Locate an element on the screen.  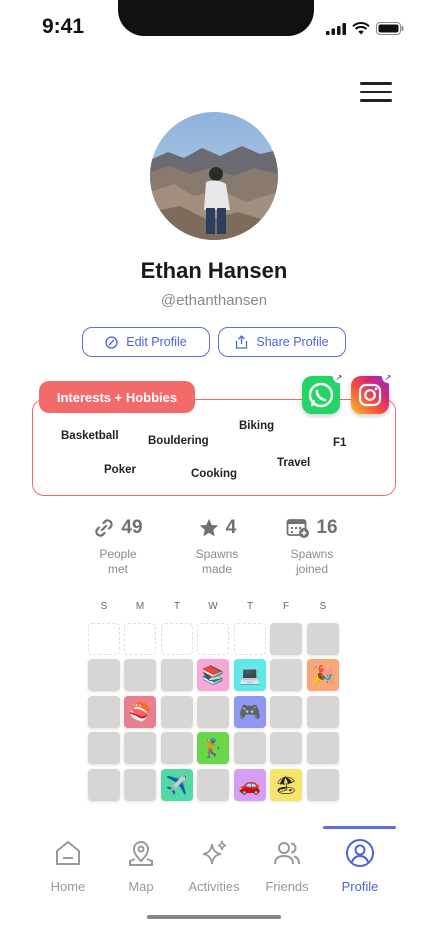
menu-button is located at coordinates (376, 93).